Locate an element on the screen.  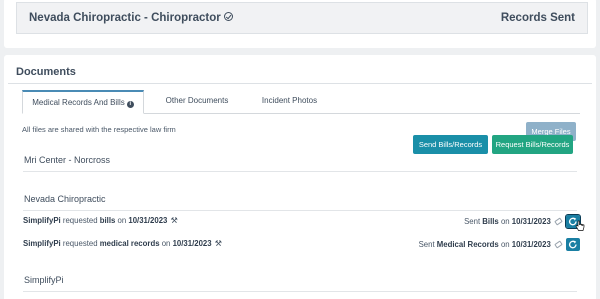
provider-status: Records Sent is located at coordinates (537, 18).